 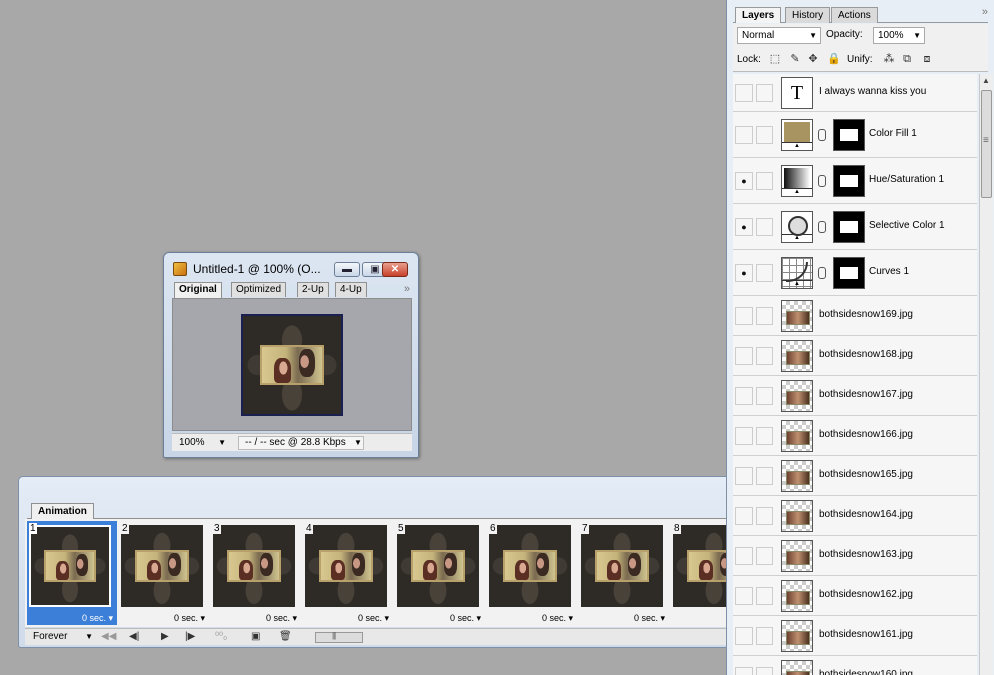 What do you see at coordinates (985, 12) in the screenshot?
I see `panel-menu-icon: »` at bounding box center [985, 12].